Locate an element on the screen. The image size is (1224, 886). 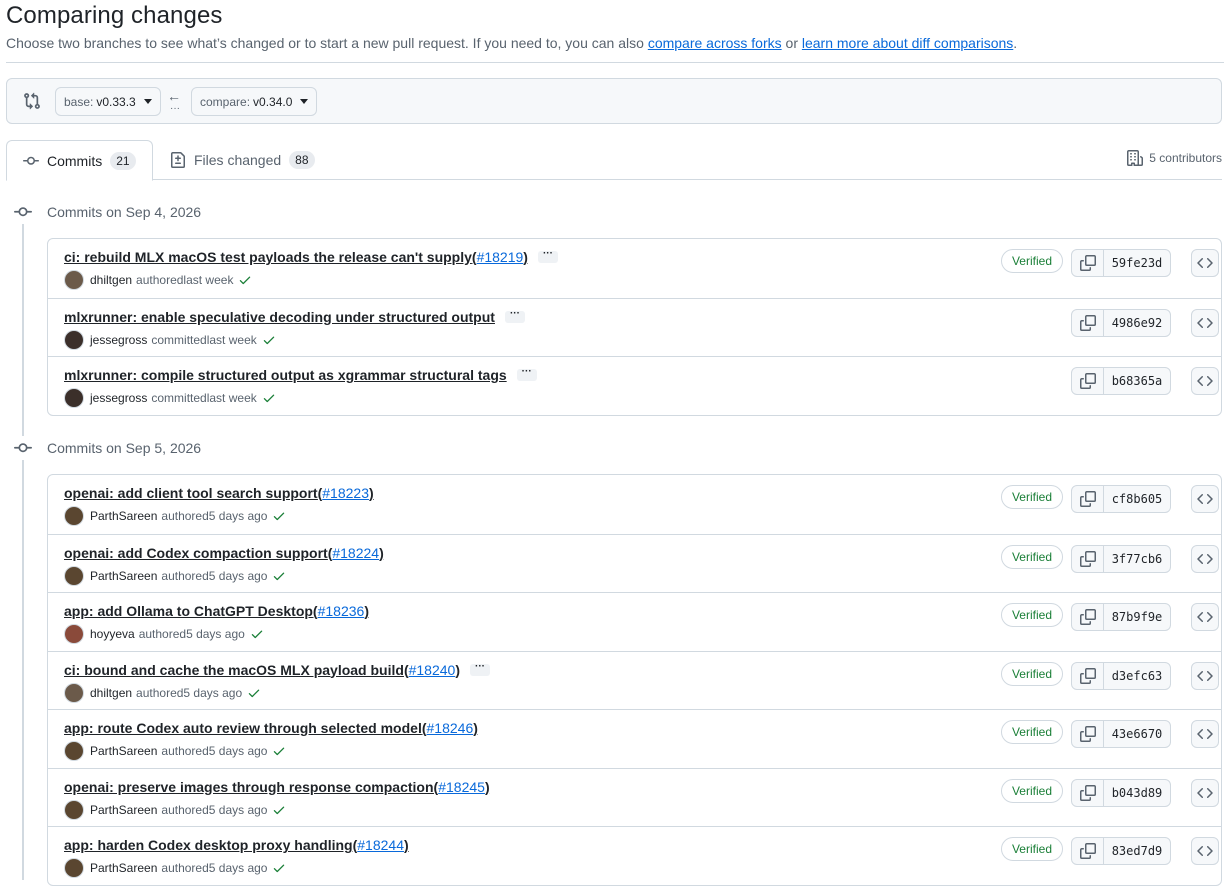
commit-sha-link: 3f77cb6 is located at coordinates (1137, 559).